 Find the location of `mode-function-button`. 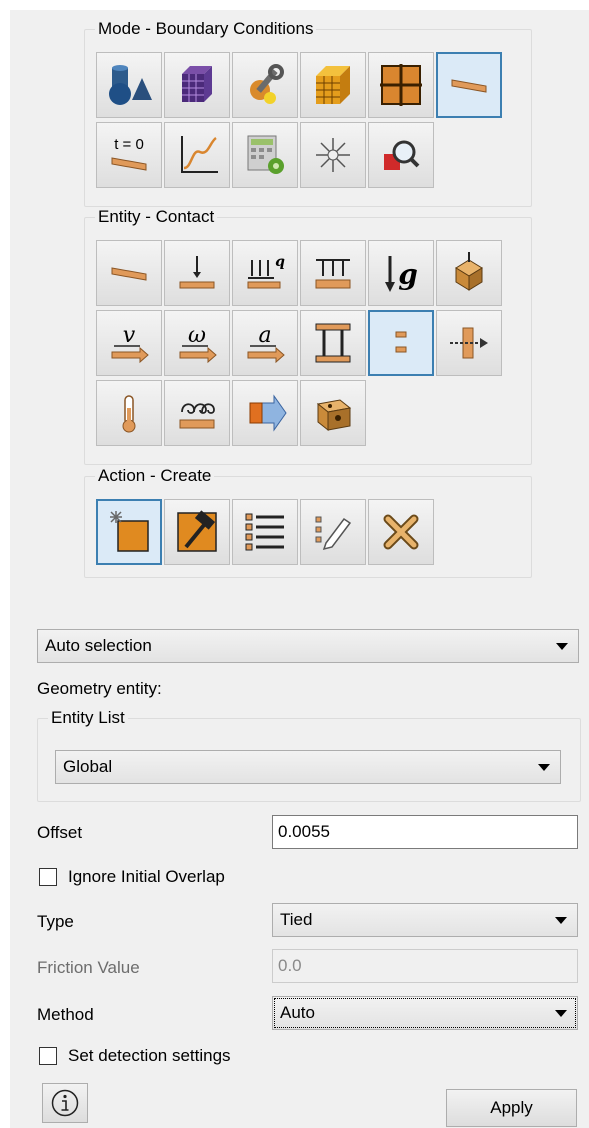

mode-function-button is located at coordinates (197, 155).